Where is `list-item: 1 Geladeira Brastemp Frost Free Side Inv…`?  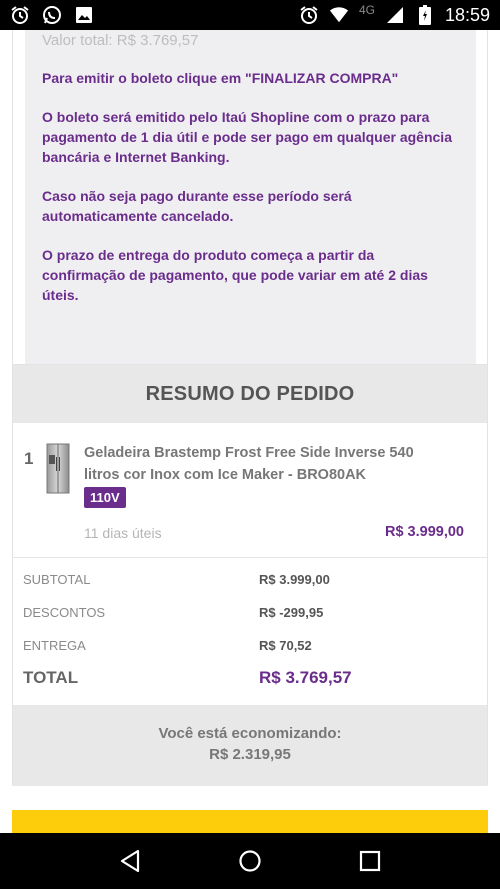
list-item: 1 Geladeira Brastemp Frost Free Side Inv… is located at coordinates (250, 490).